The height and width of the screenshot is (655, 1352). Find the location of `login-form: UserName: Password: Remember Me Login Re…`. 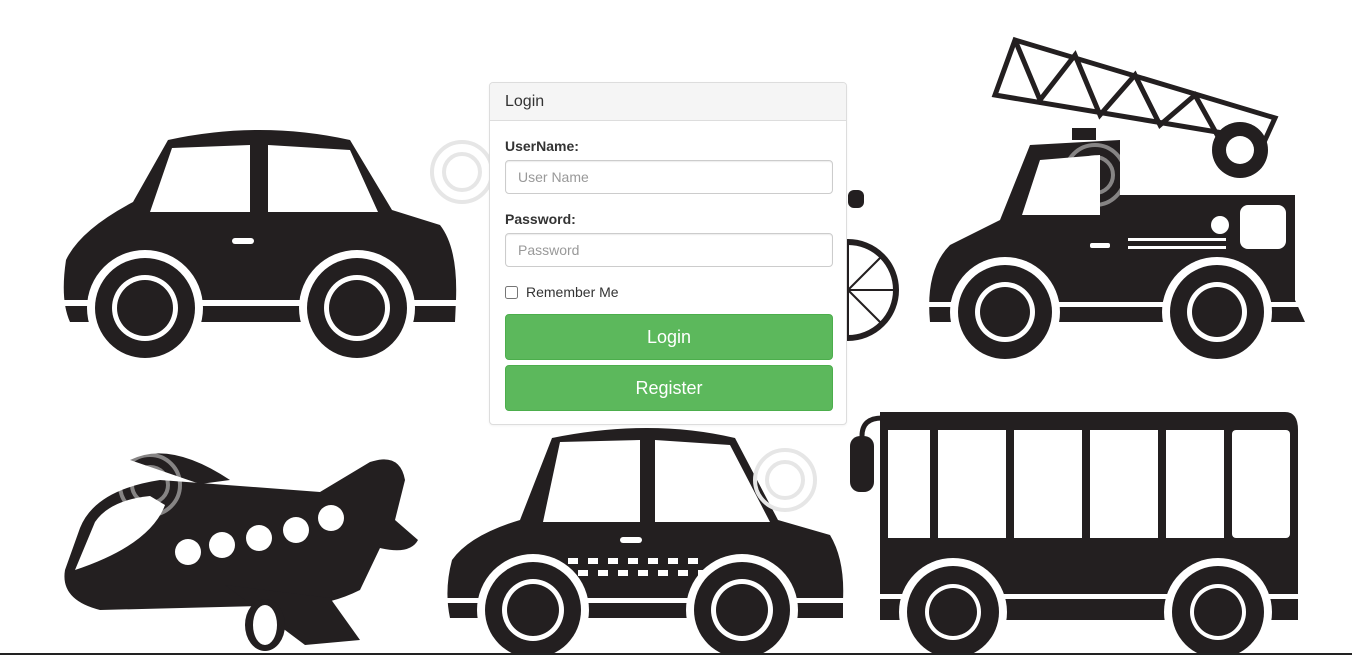

login-form: UserName: Password: Remember Me Login Re… is located at coordinates (668, 266).